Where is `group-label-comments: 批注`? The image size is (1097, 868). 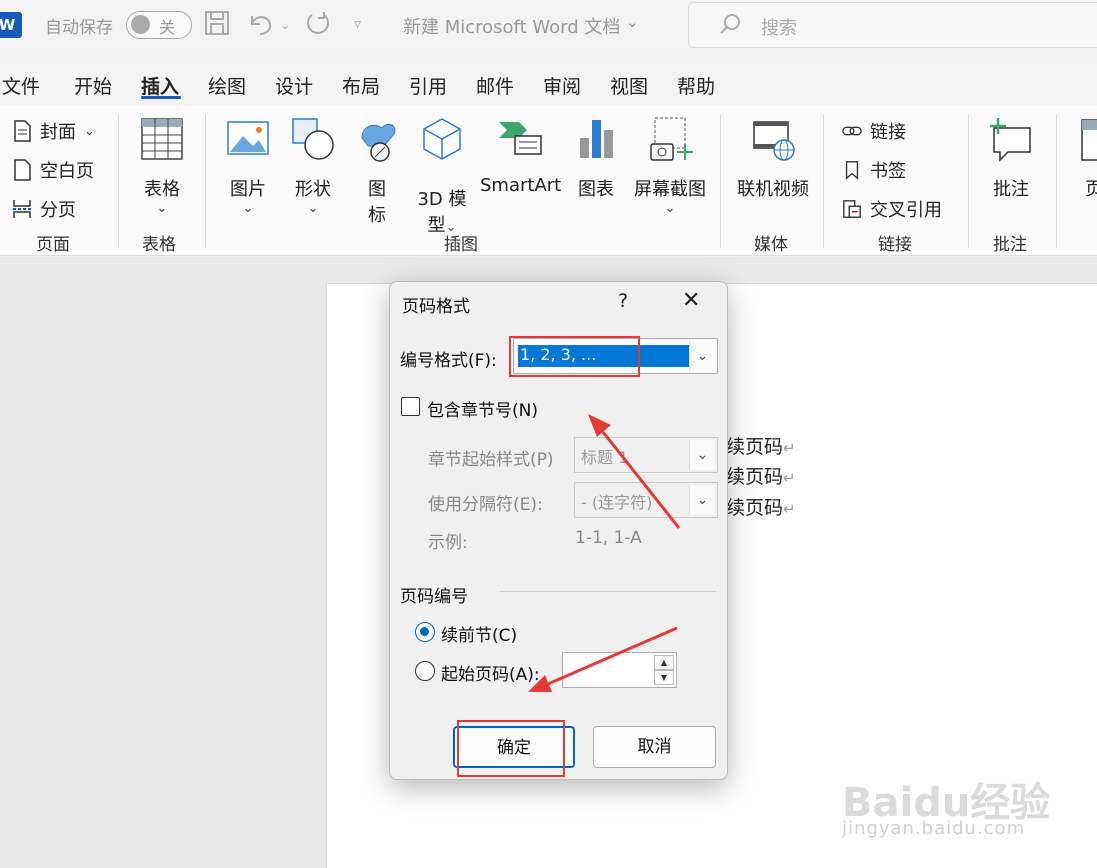 group-label-comments: 批注 is located at coordinates (1010, 245).